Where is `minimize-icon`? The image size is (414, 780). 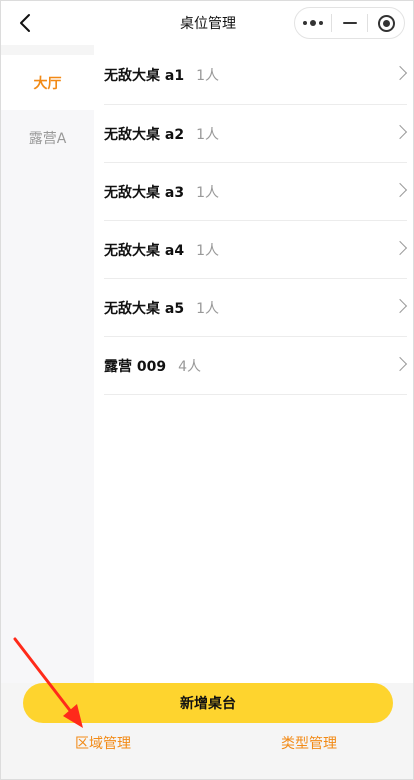 minimize-icon is located at coordinates (349, 23).